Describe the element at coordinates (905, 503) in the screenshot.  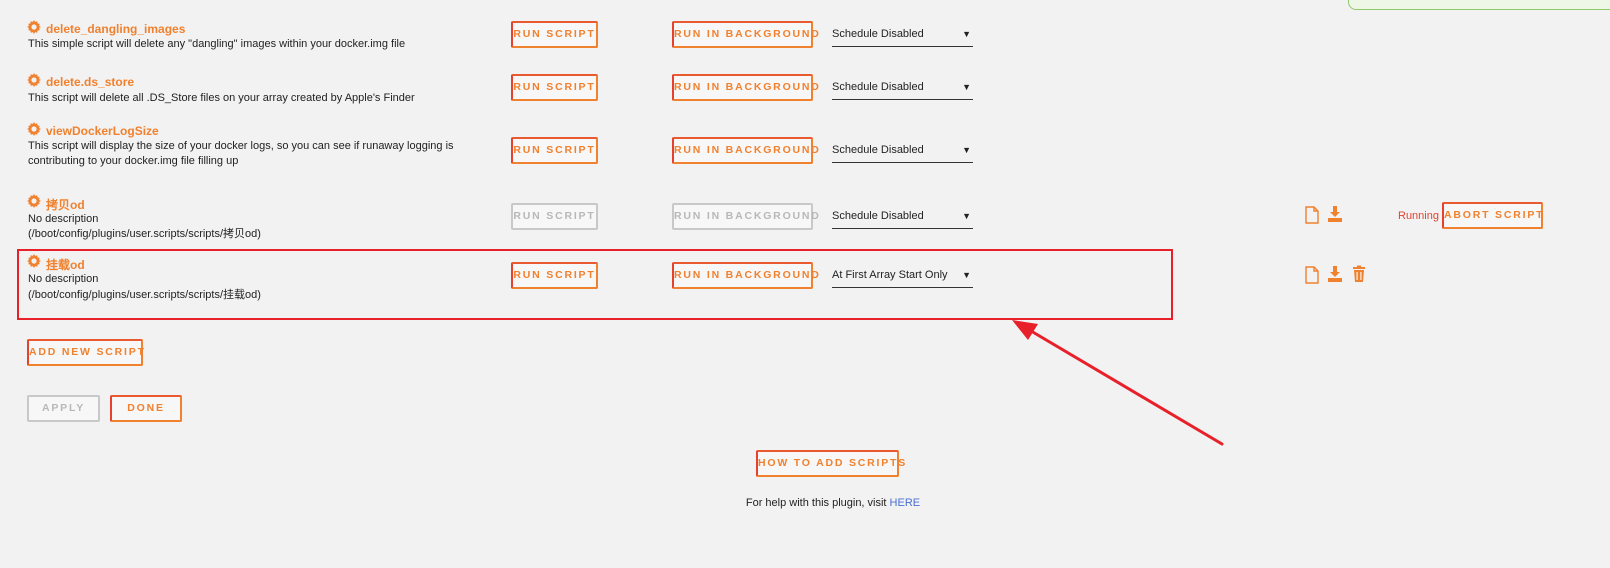
I see `help-link: HERE` at that location.